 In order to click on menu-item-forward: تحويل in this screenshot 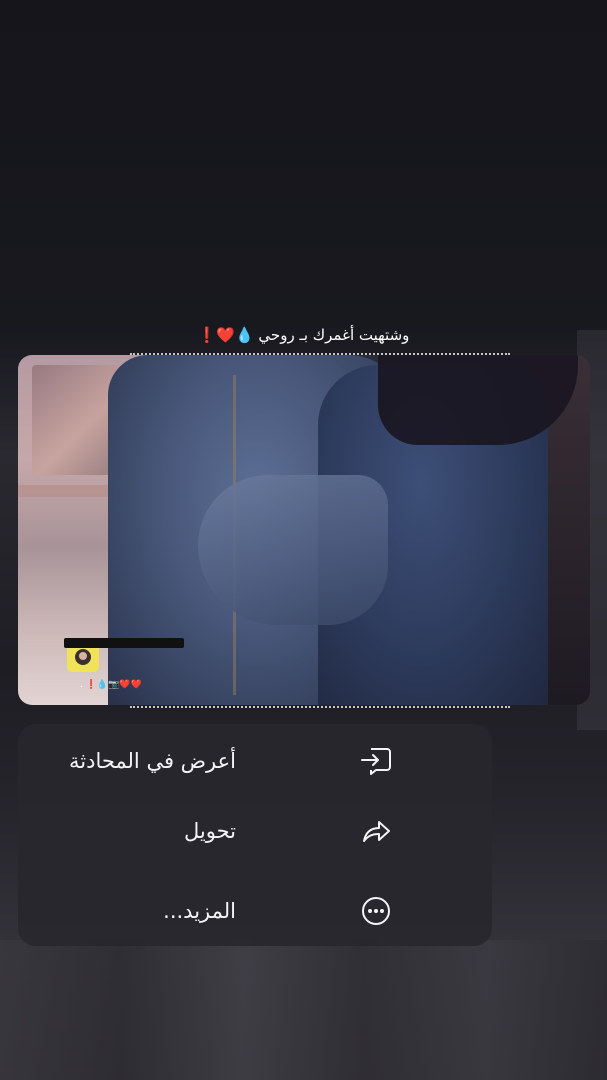, I will do `click(255, 831)`.